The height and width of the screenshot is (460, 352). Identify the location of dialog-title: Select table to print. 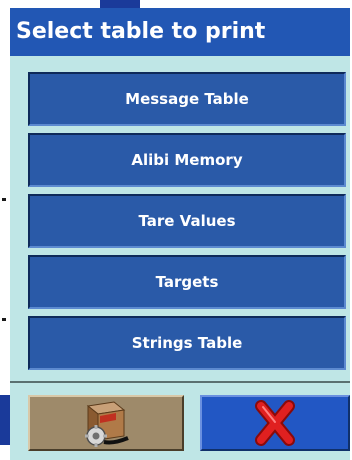
(180, 32).